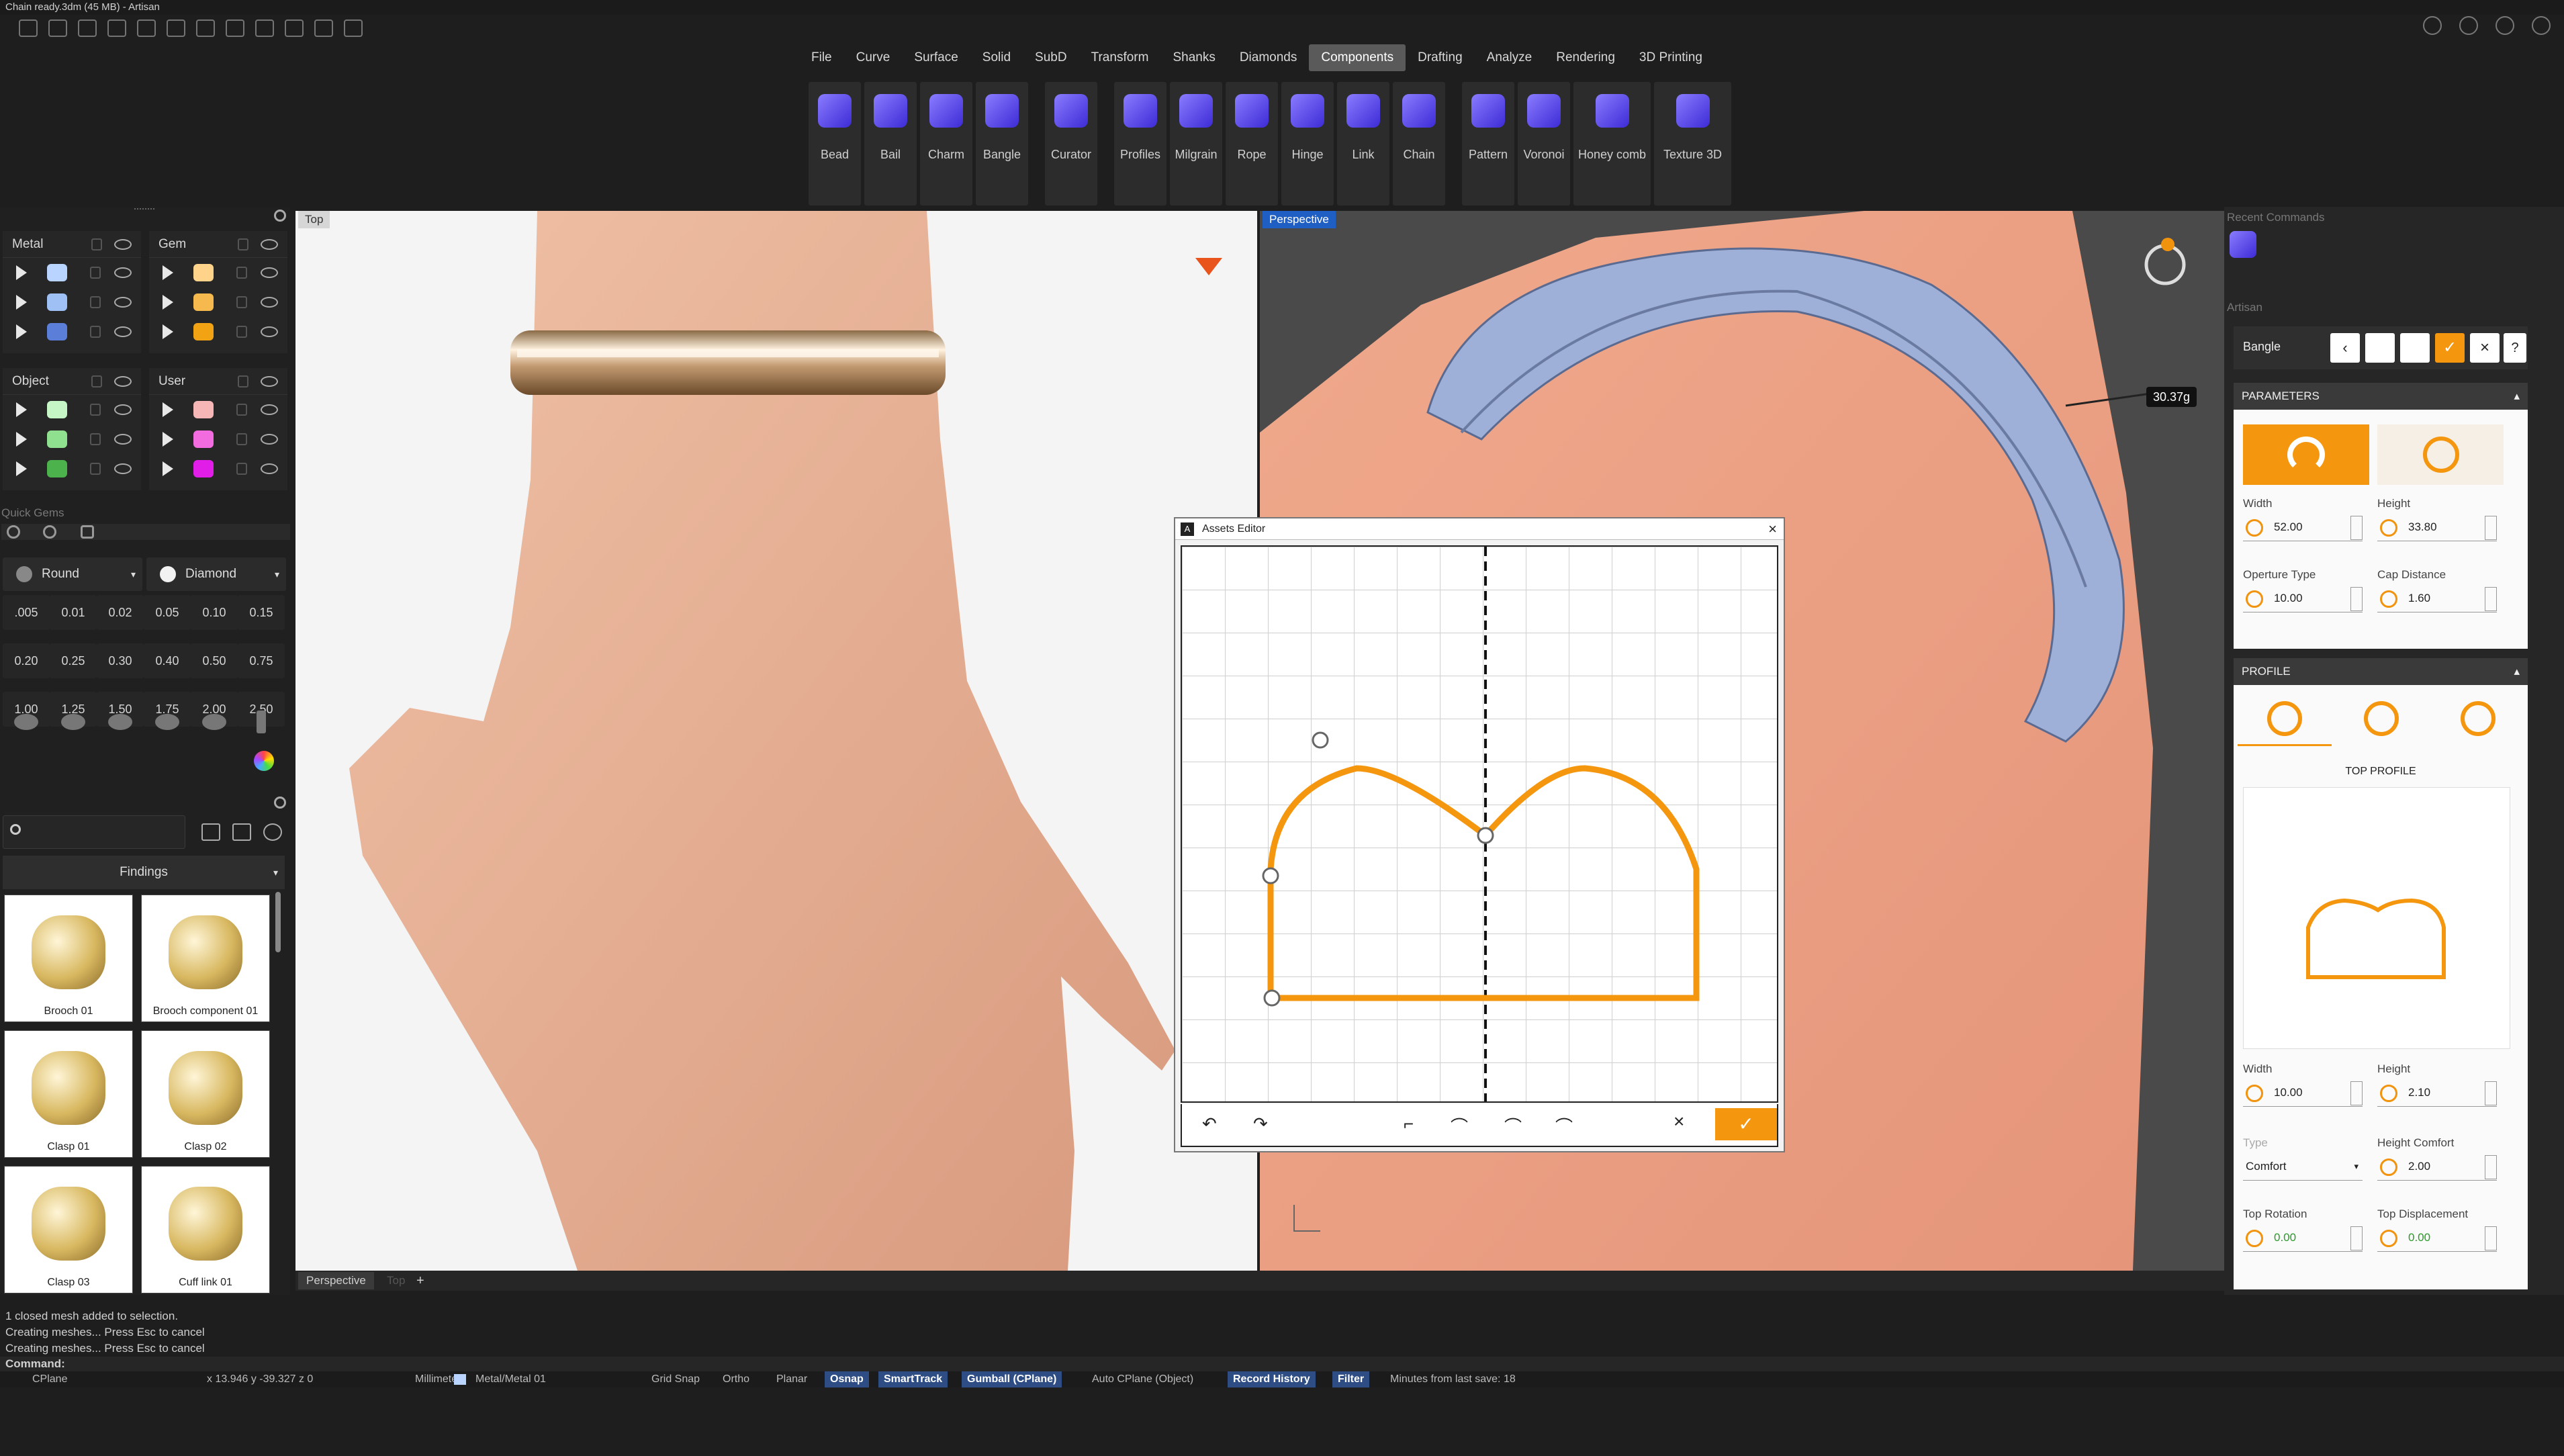 This screenshot has width=2564, height=1456. I want to click on profile-width-stepper, so click(2356, 1093).